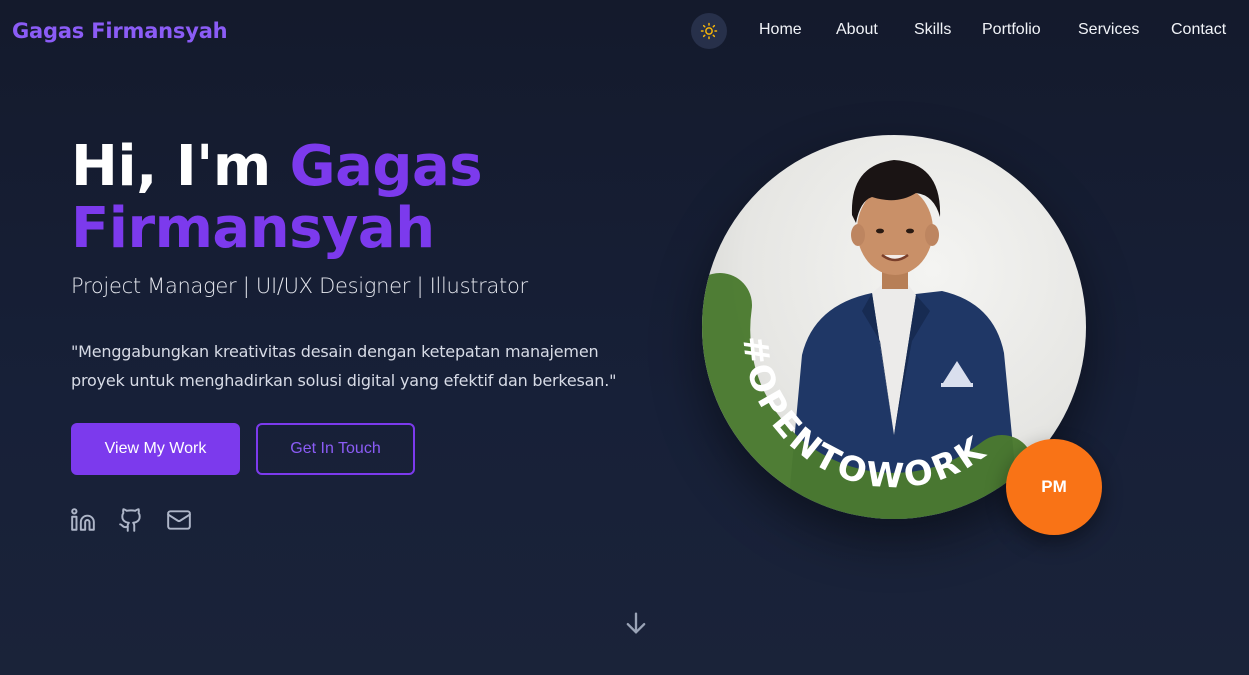 This screenshot has width=1249, height=675. I want to click on linkedin-icon, so click(83, 519).